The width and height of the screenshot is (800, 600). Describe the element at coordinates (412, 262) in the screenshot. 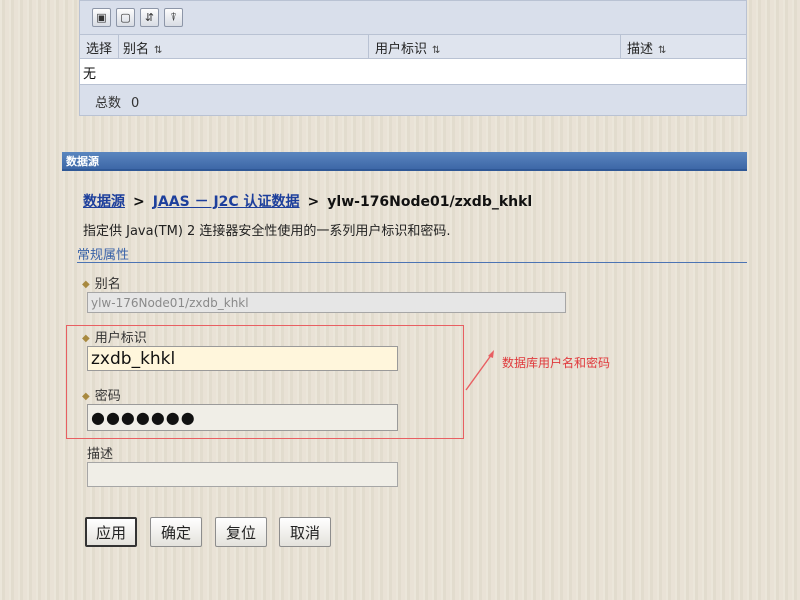

I see `section-divider` at that location.